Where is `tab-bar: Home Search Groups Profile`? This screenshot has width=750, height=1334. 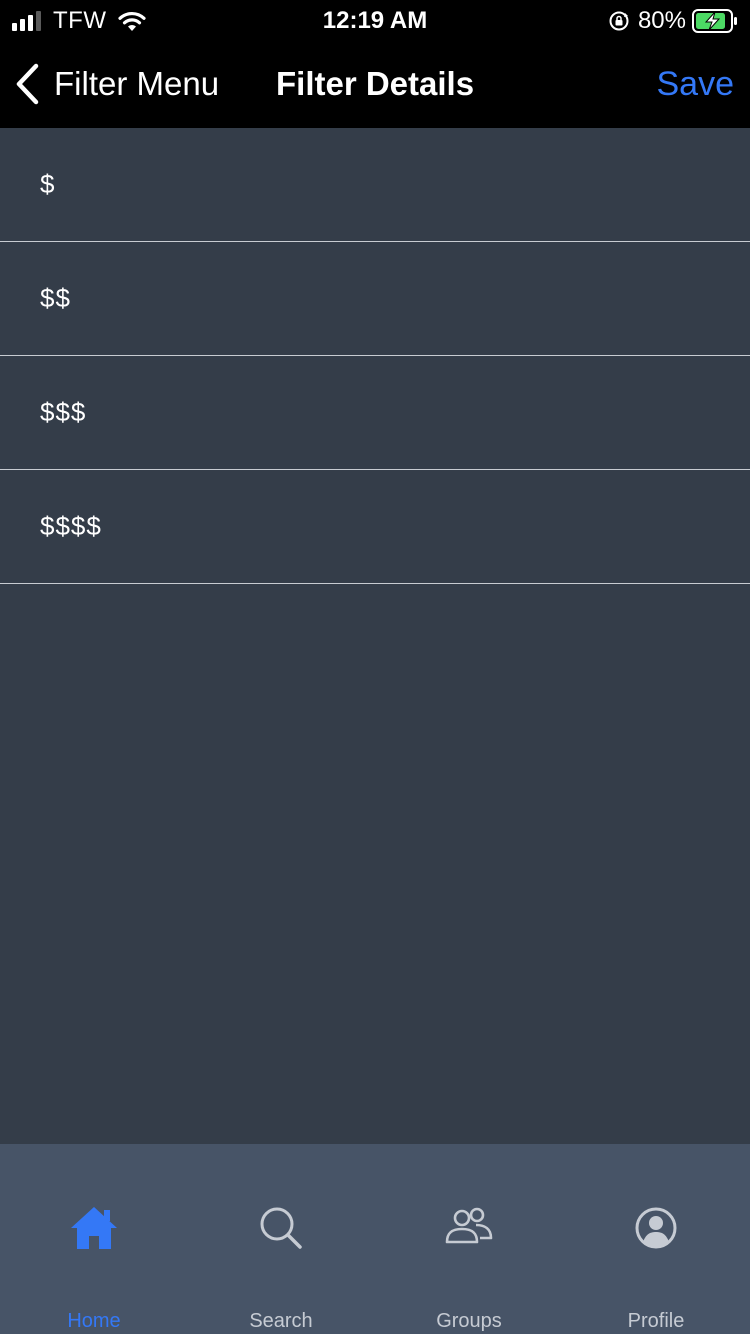 tab-bar: Home Search Groups Profile is located at coordinates (375, 1239).